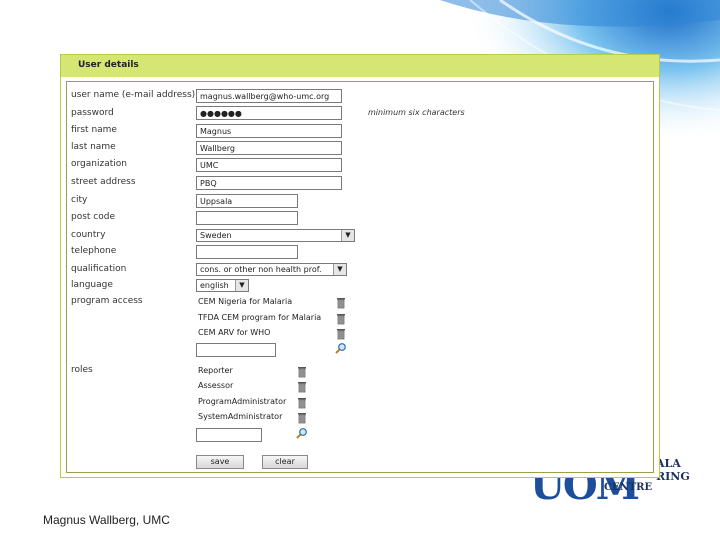  I want to click on qualification-select: cons. or other non health prof. ▼, so click(271, 269).